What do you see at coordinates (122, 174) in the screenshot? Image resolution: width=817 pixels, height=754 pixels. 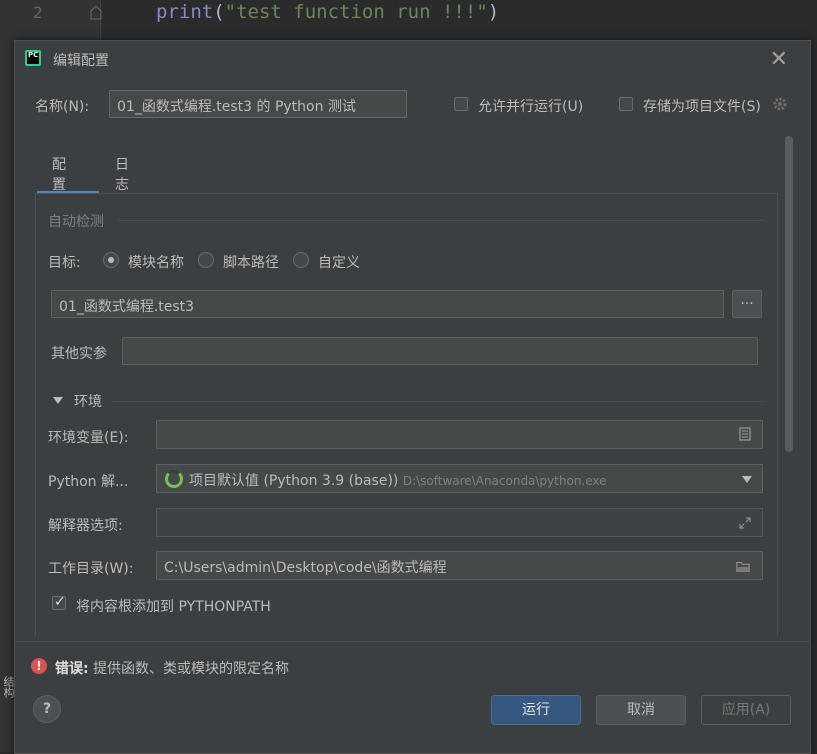 I see `tab-logs: 日志` at bounding box center [122, 174].